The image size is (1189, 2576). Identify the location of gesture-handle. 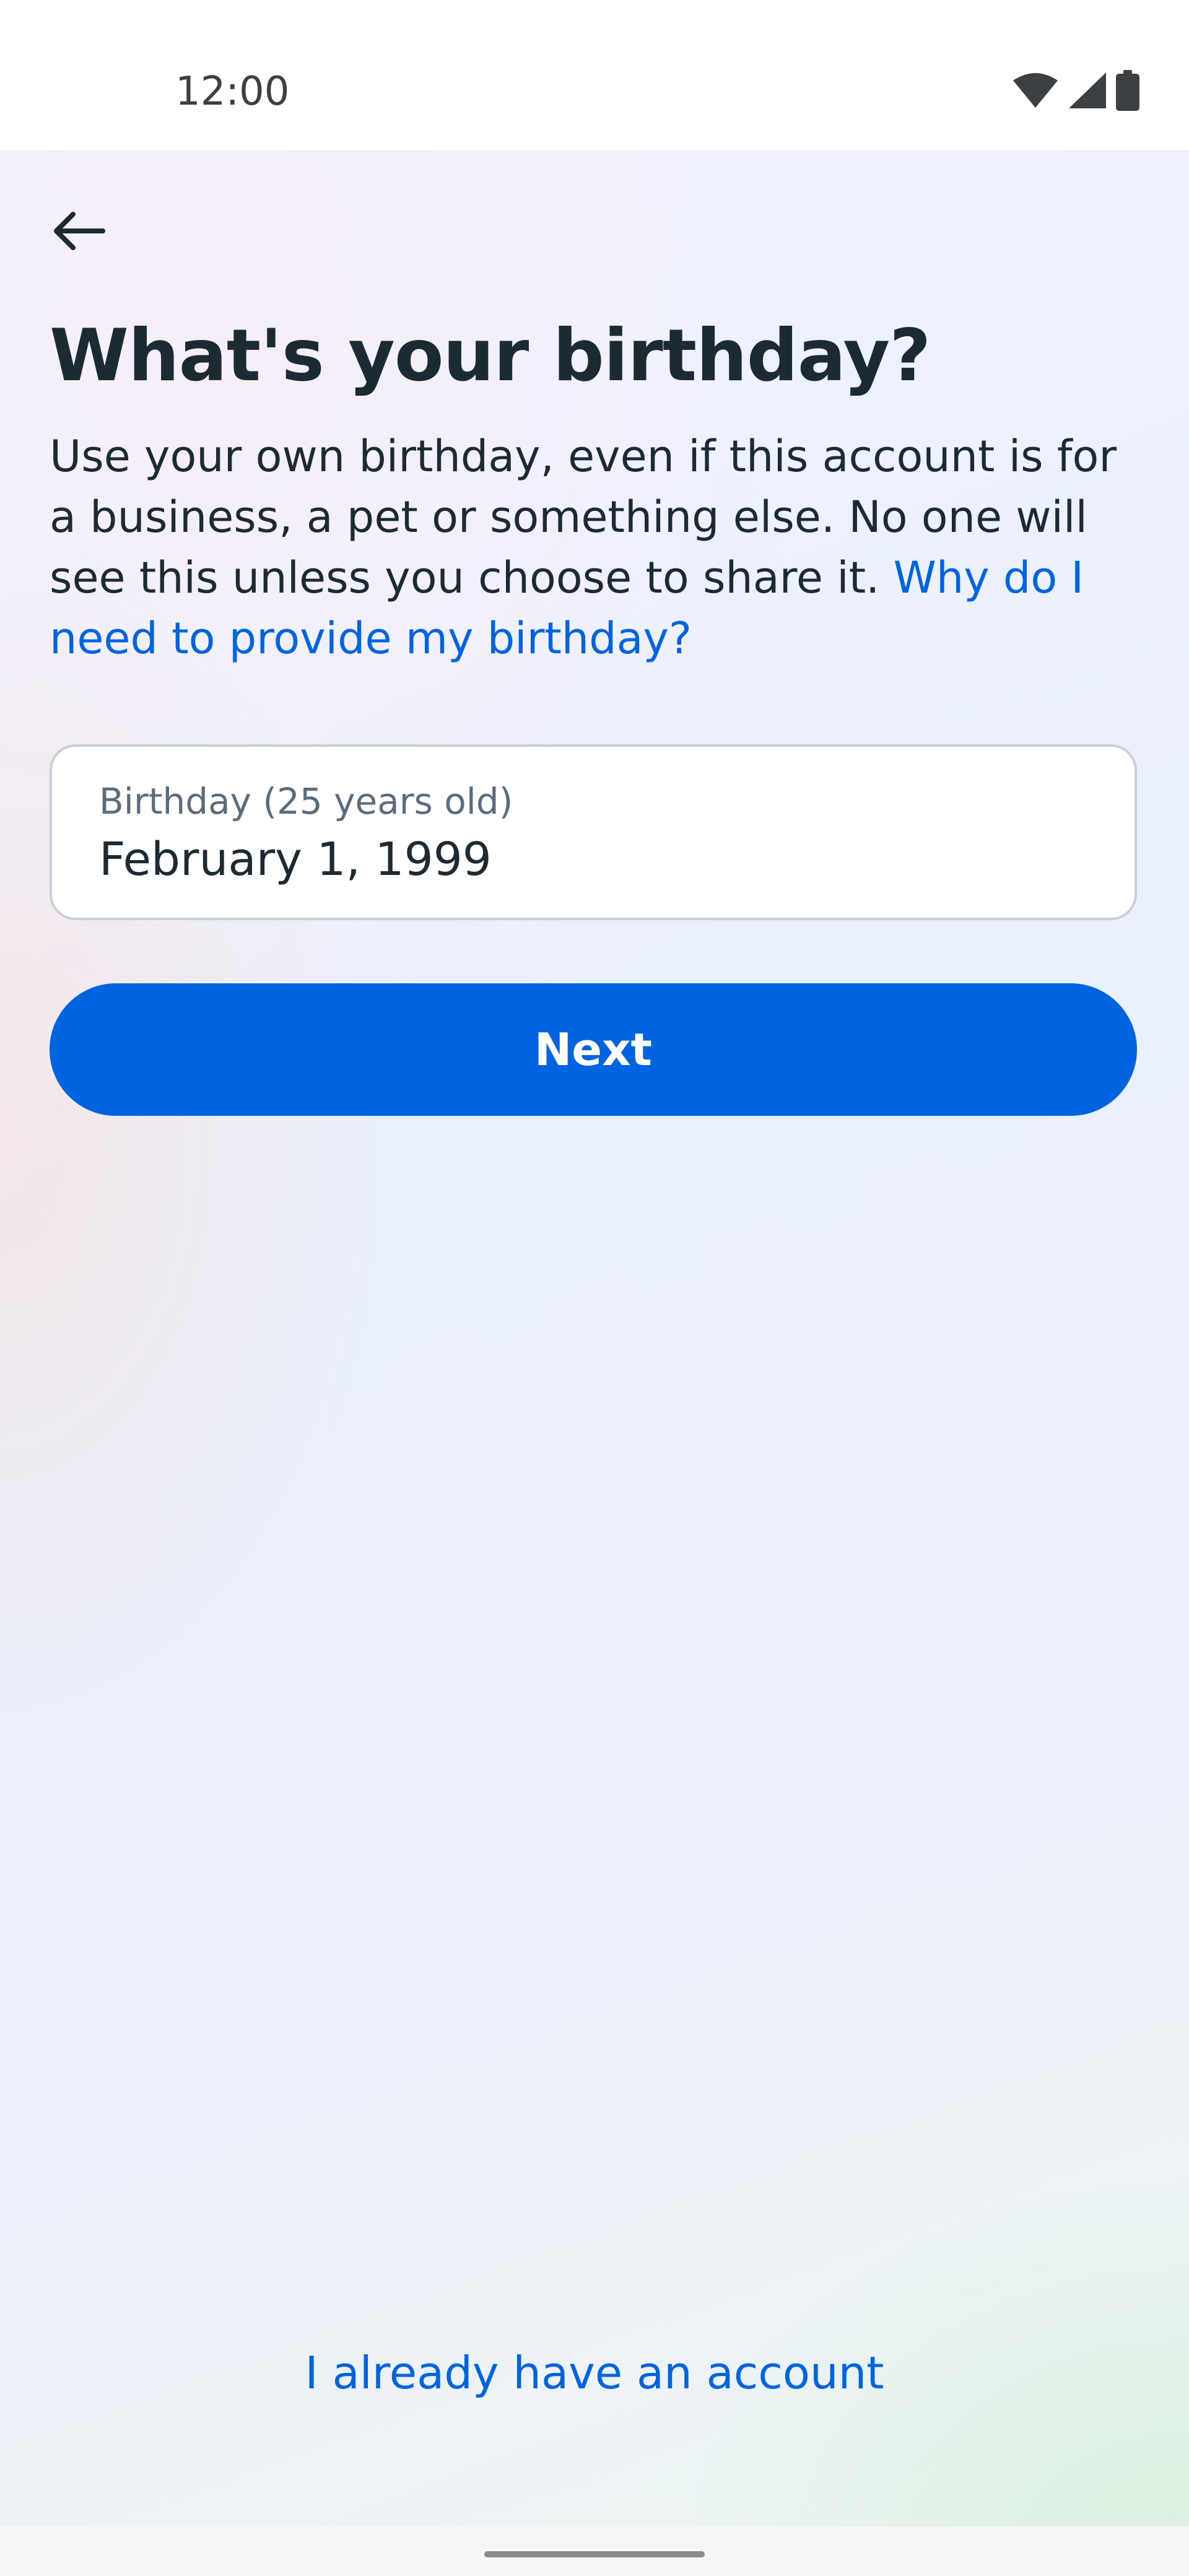
(594, 2554).